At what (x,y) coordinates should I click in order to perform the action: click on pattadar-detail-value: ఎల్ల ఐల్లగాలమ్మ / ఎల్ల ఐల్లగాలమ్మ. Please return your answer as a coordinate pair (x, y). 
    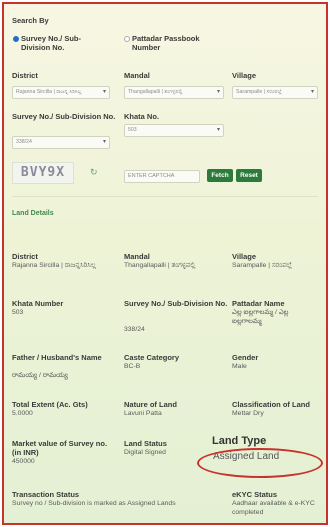
    Looking at the image, I should click on (260, 317).